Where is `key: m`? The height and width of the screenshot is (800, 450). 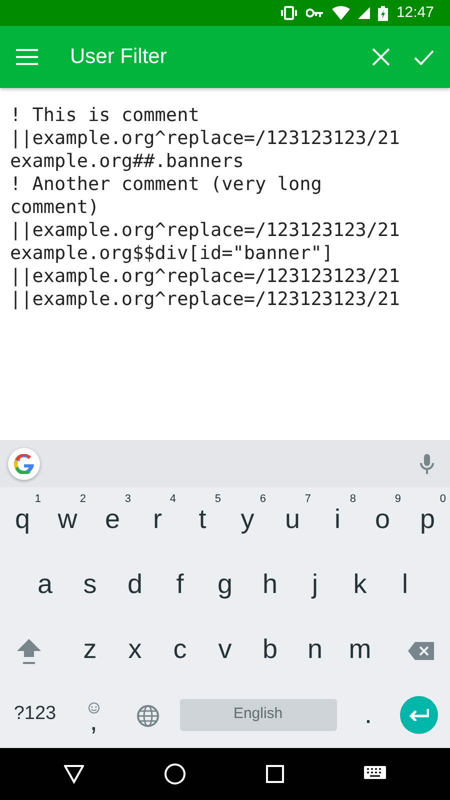 key: m is located at coordinates (360, 649).